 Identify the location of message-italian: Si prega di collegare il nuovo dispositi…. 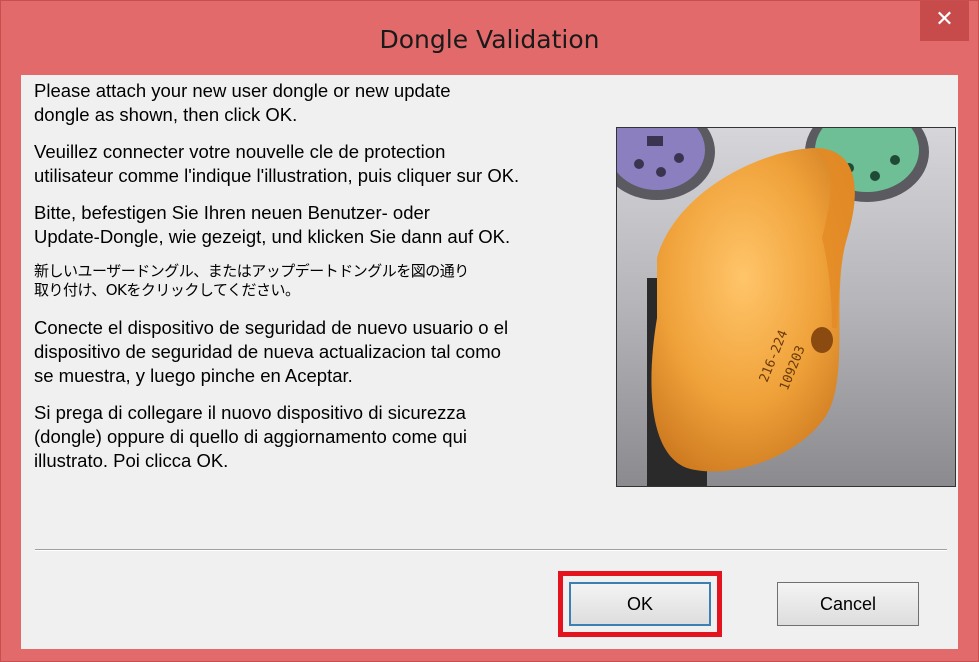
(250, 436).